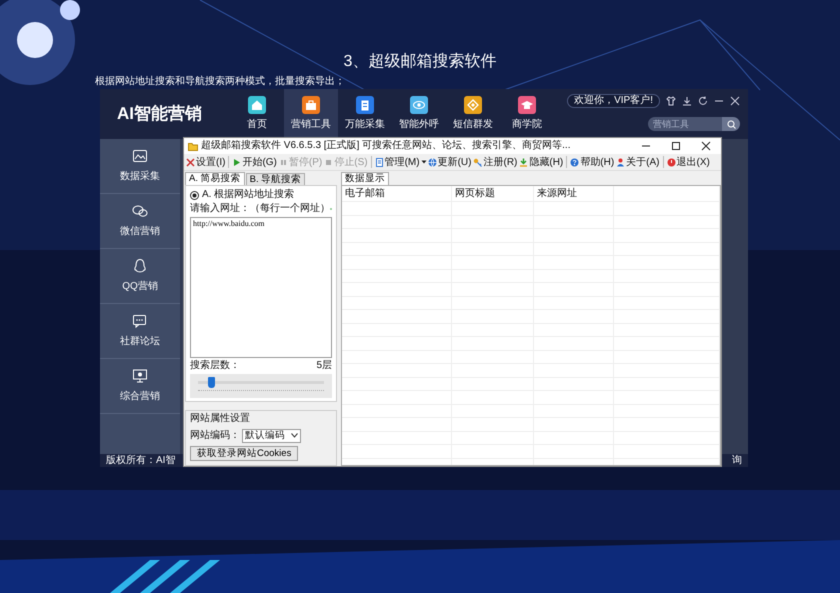 This screenshot has width=840, height=593. Describe the element at coordinates (220, 82) in the screenshot. I see `slide-subtitle: 根据网站地址搜索和导航搜索两种模式，批量搜索导出；` at that location.